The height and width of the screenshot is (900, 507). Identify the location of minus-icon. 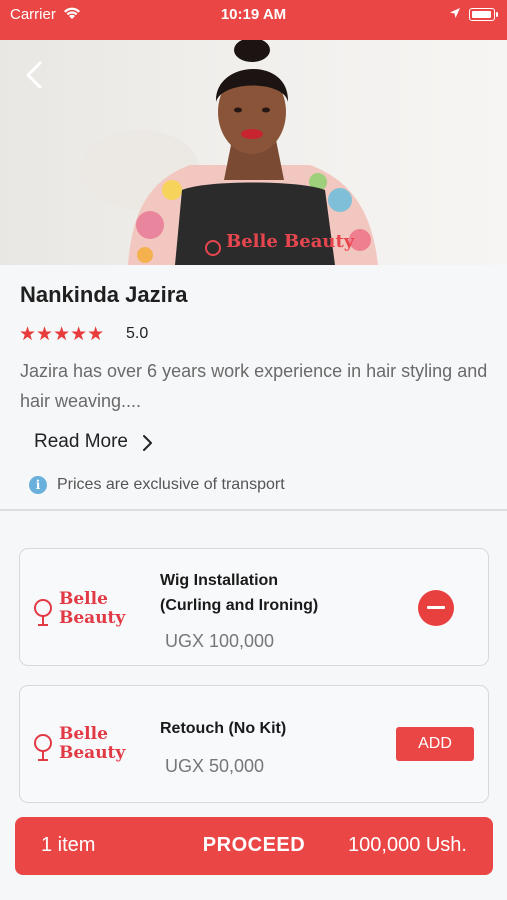
(436, 607).